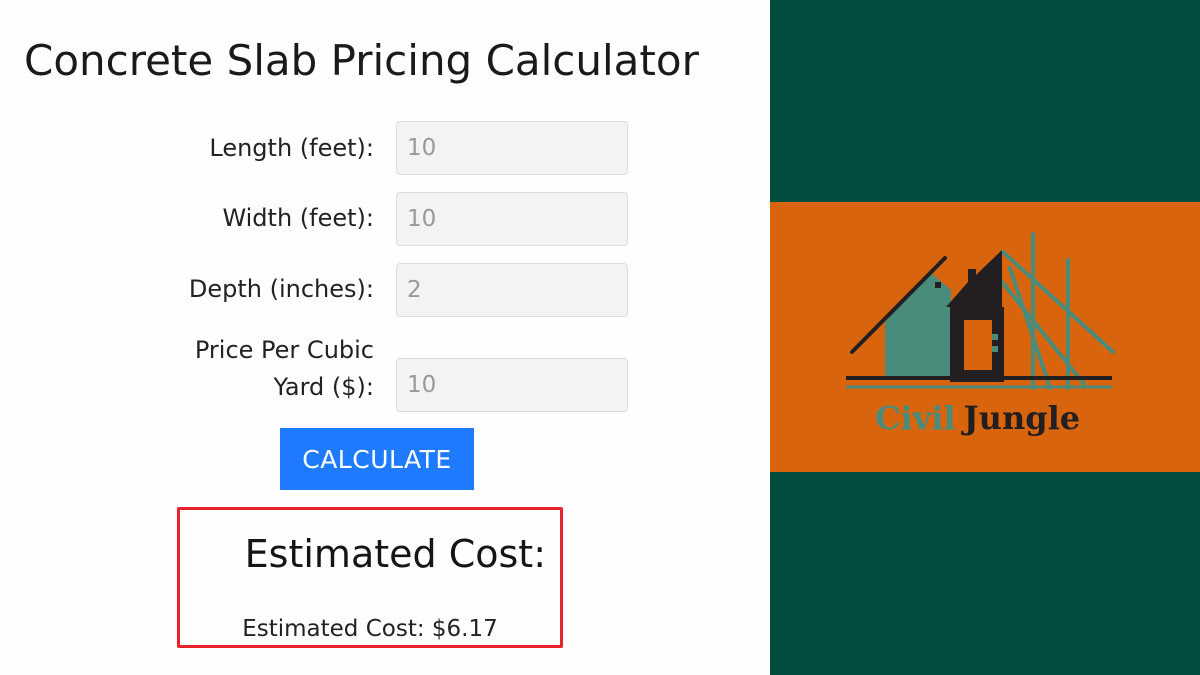 The image size is (1200, 675). I want to click on brand-name-civil: Civil, so click(915, 418).